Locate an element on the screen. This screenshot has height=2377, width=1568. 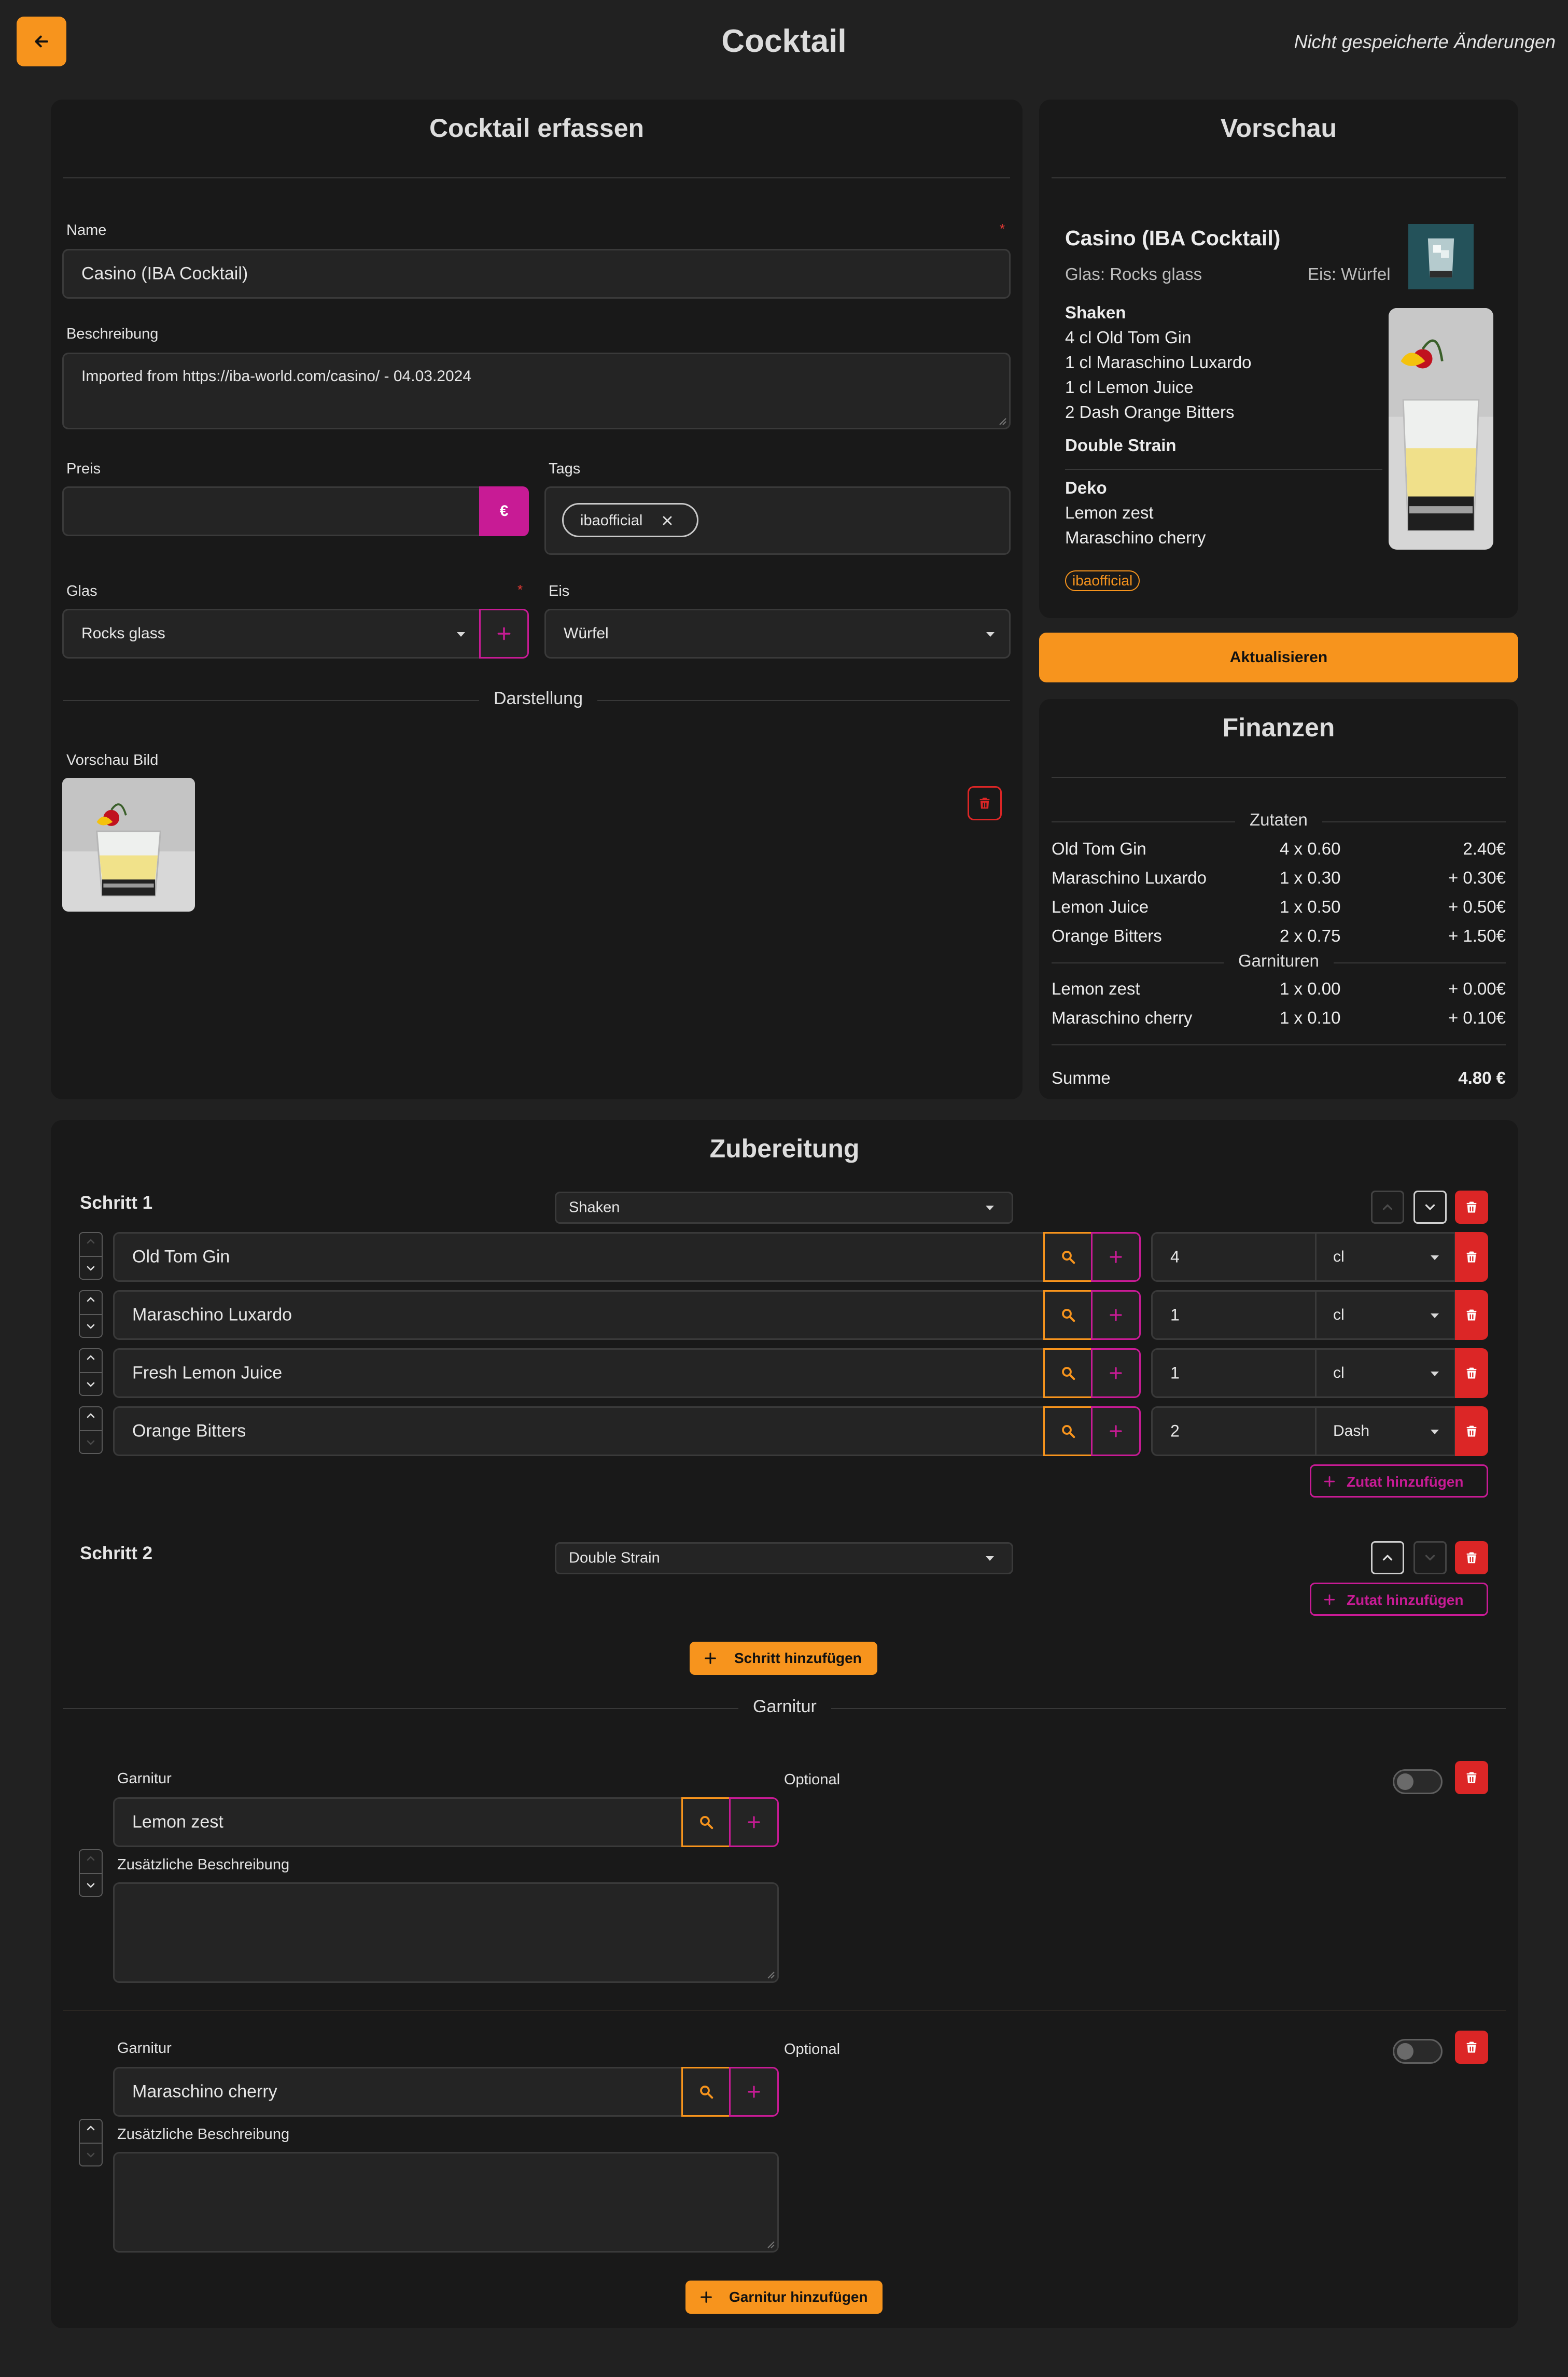
ingredient-input: Old Tom Gin is located at coordinates (579, 1257).